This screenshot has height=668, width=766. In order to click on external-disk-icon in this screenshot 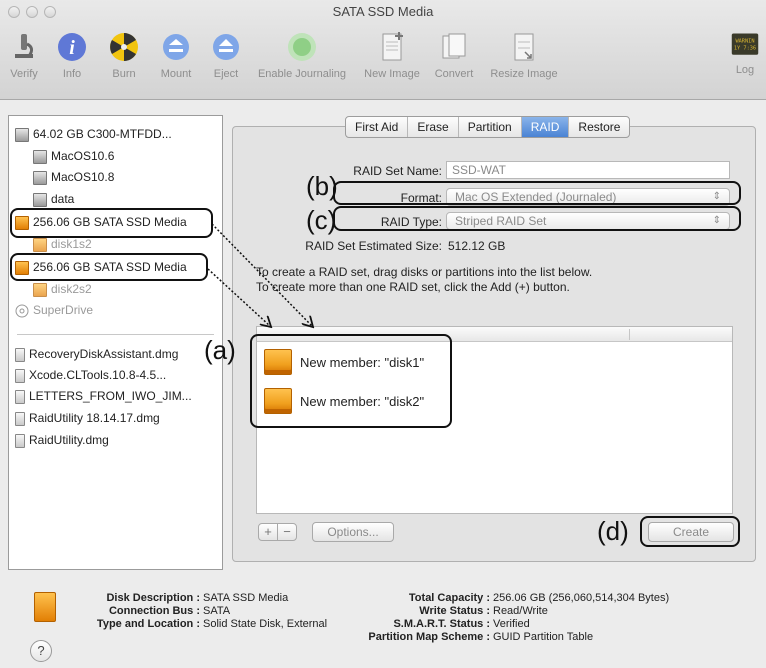, I will do `click(45, 607)`.